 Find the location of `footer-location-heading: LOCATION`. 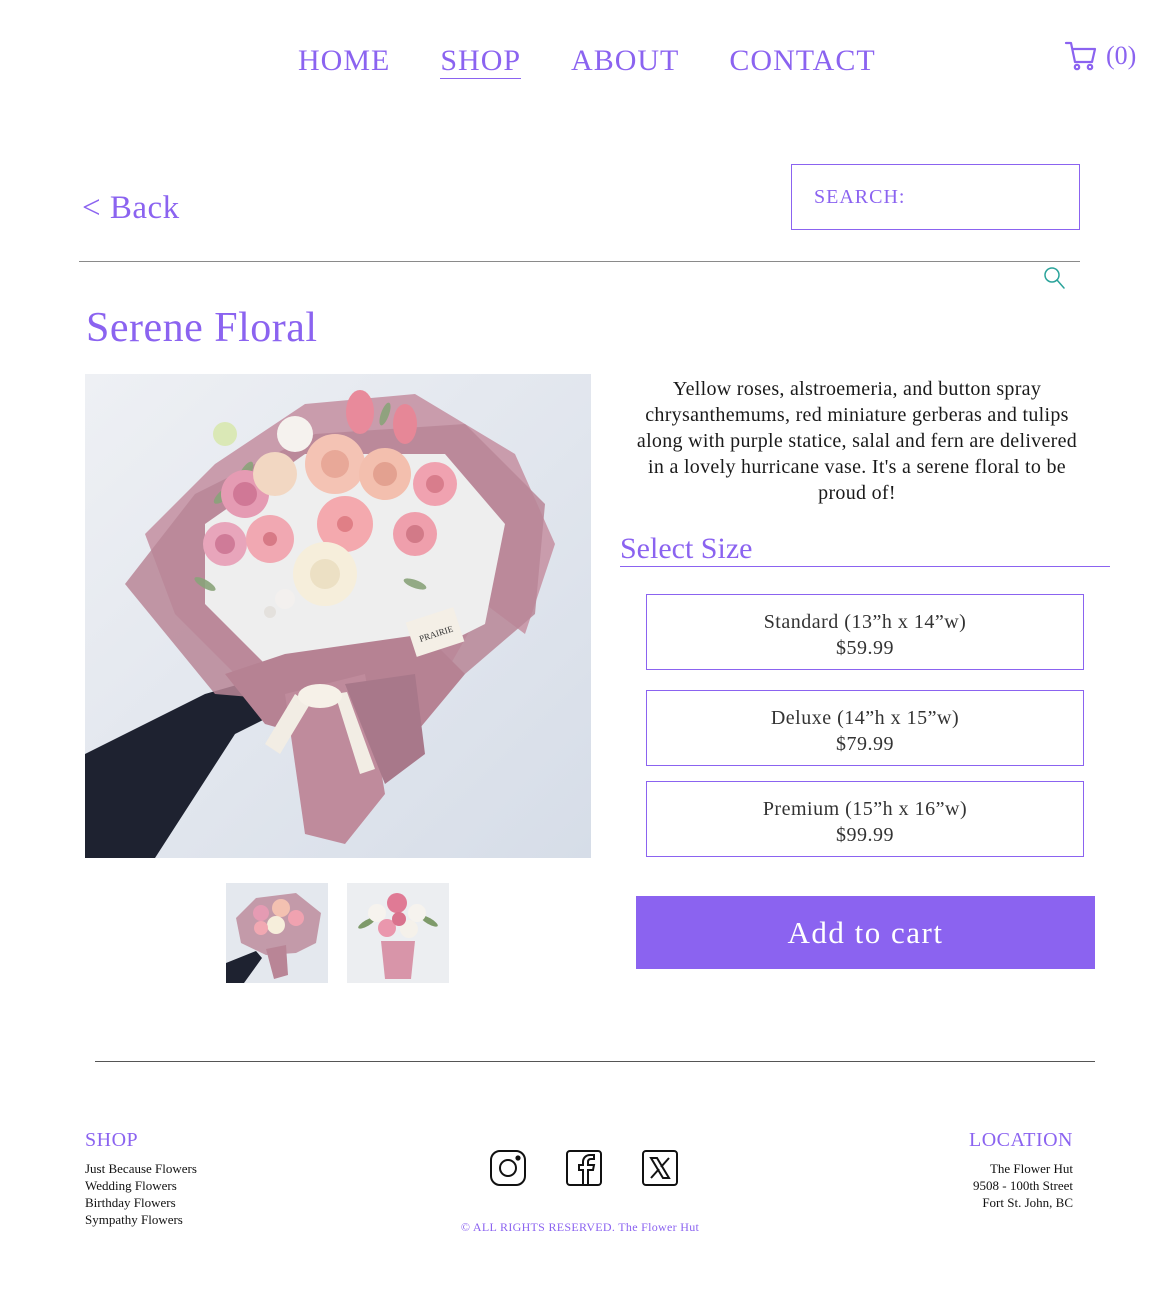

footer-location-heading: LOCATION is located at coordinates (1021, 1140).